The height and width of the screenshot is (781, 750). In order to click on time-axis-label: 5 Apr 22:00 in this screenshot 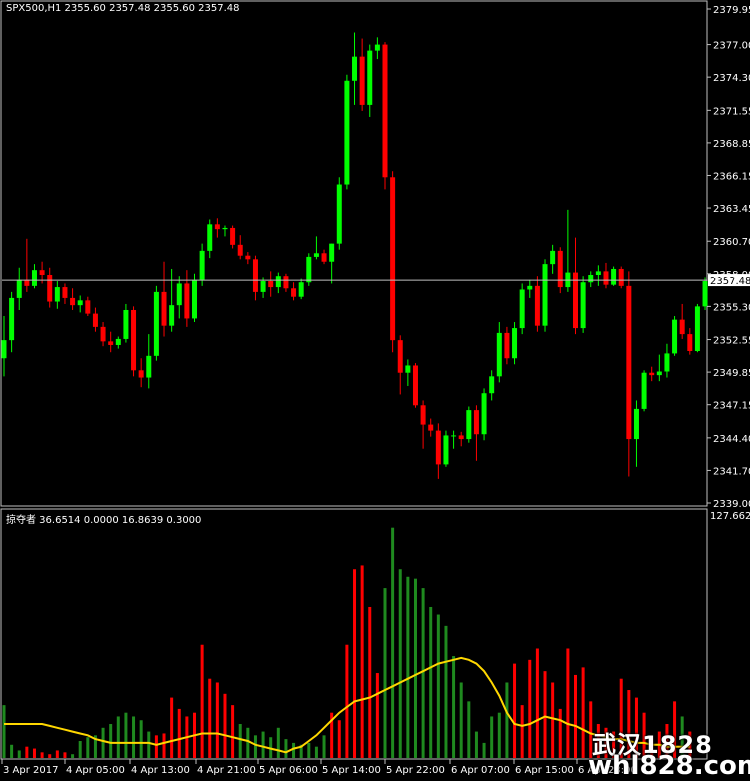, I will do `click(415, 770)`.